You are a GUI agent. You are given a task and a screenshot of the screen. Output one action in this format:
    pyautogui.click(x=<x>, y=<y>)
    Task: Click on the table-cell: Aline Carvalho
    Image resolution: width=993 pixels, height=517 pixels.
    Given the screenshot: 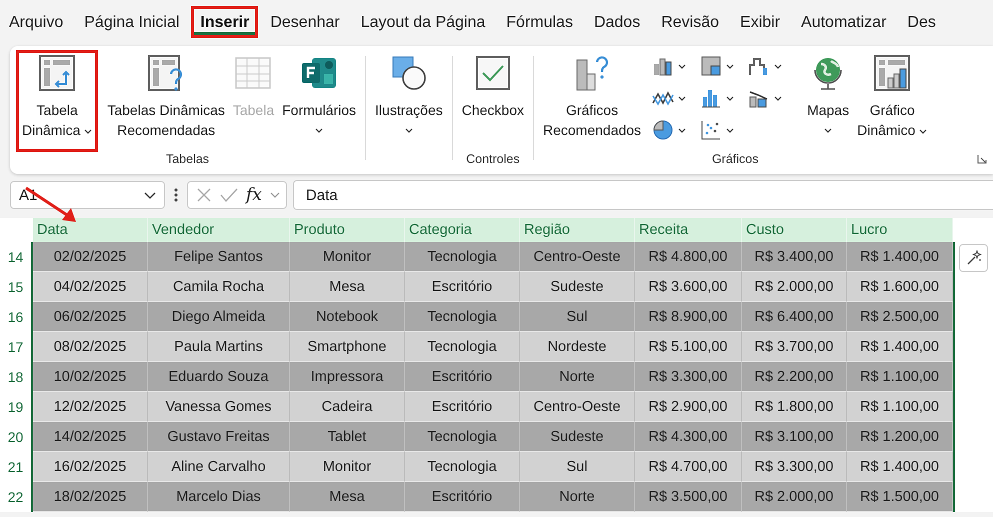 What is the action you would take?
    pyautogui.click(x=219, y=467)
    